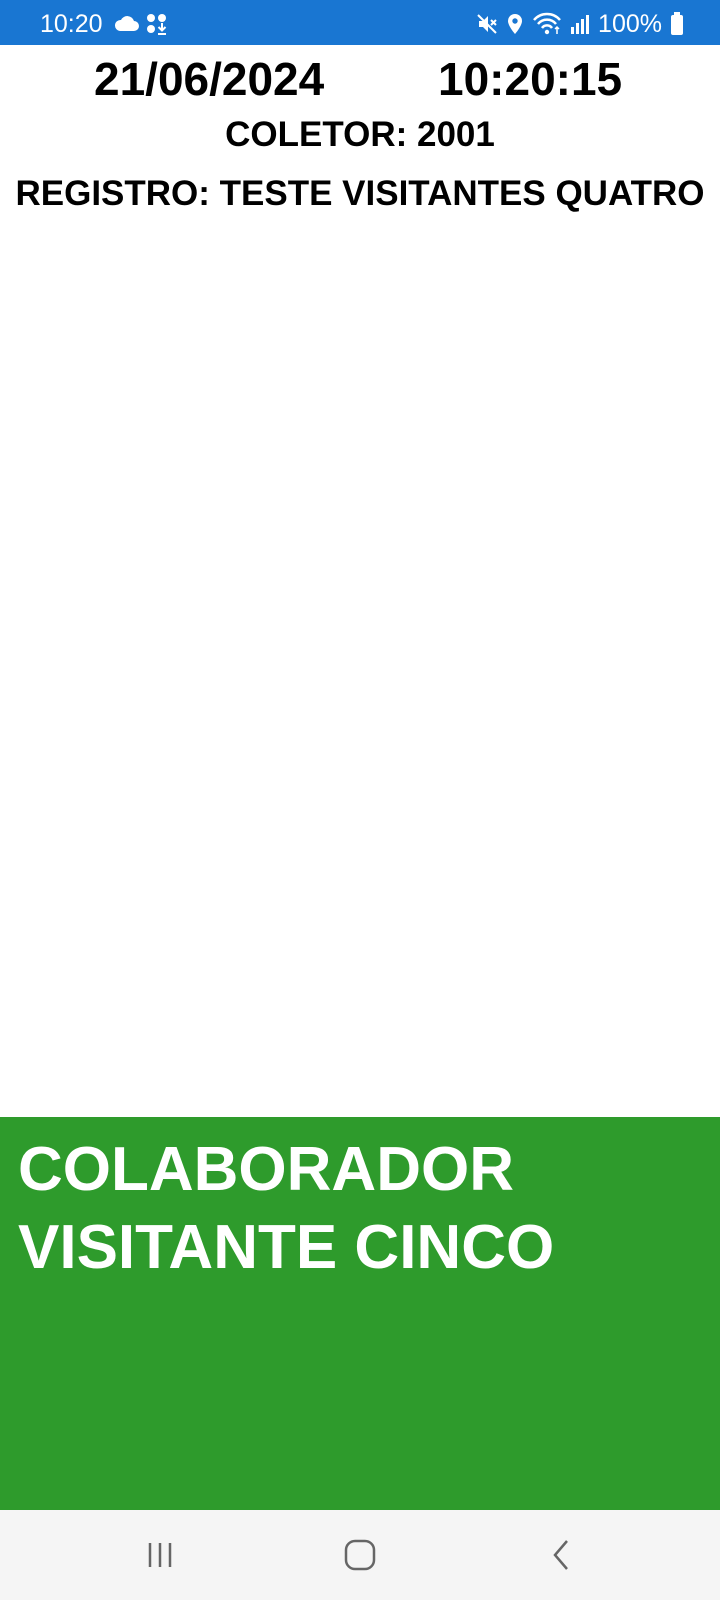 The height and width of the screenshot is (1600, 720). Describe the element at coordinates (360, 134) in the screenshot. I see `collector-label: COLETOR: 2001` at that location.